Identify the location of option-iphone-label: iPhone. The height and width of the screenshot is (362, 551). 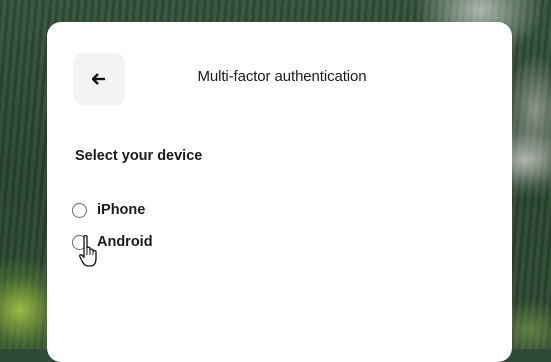
(121, 210).